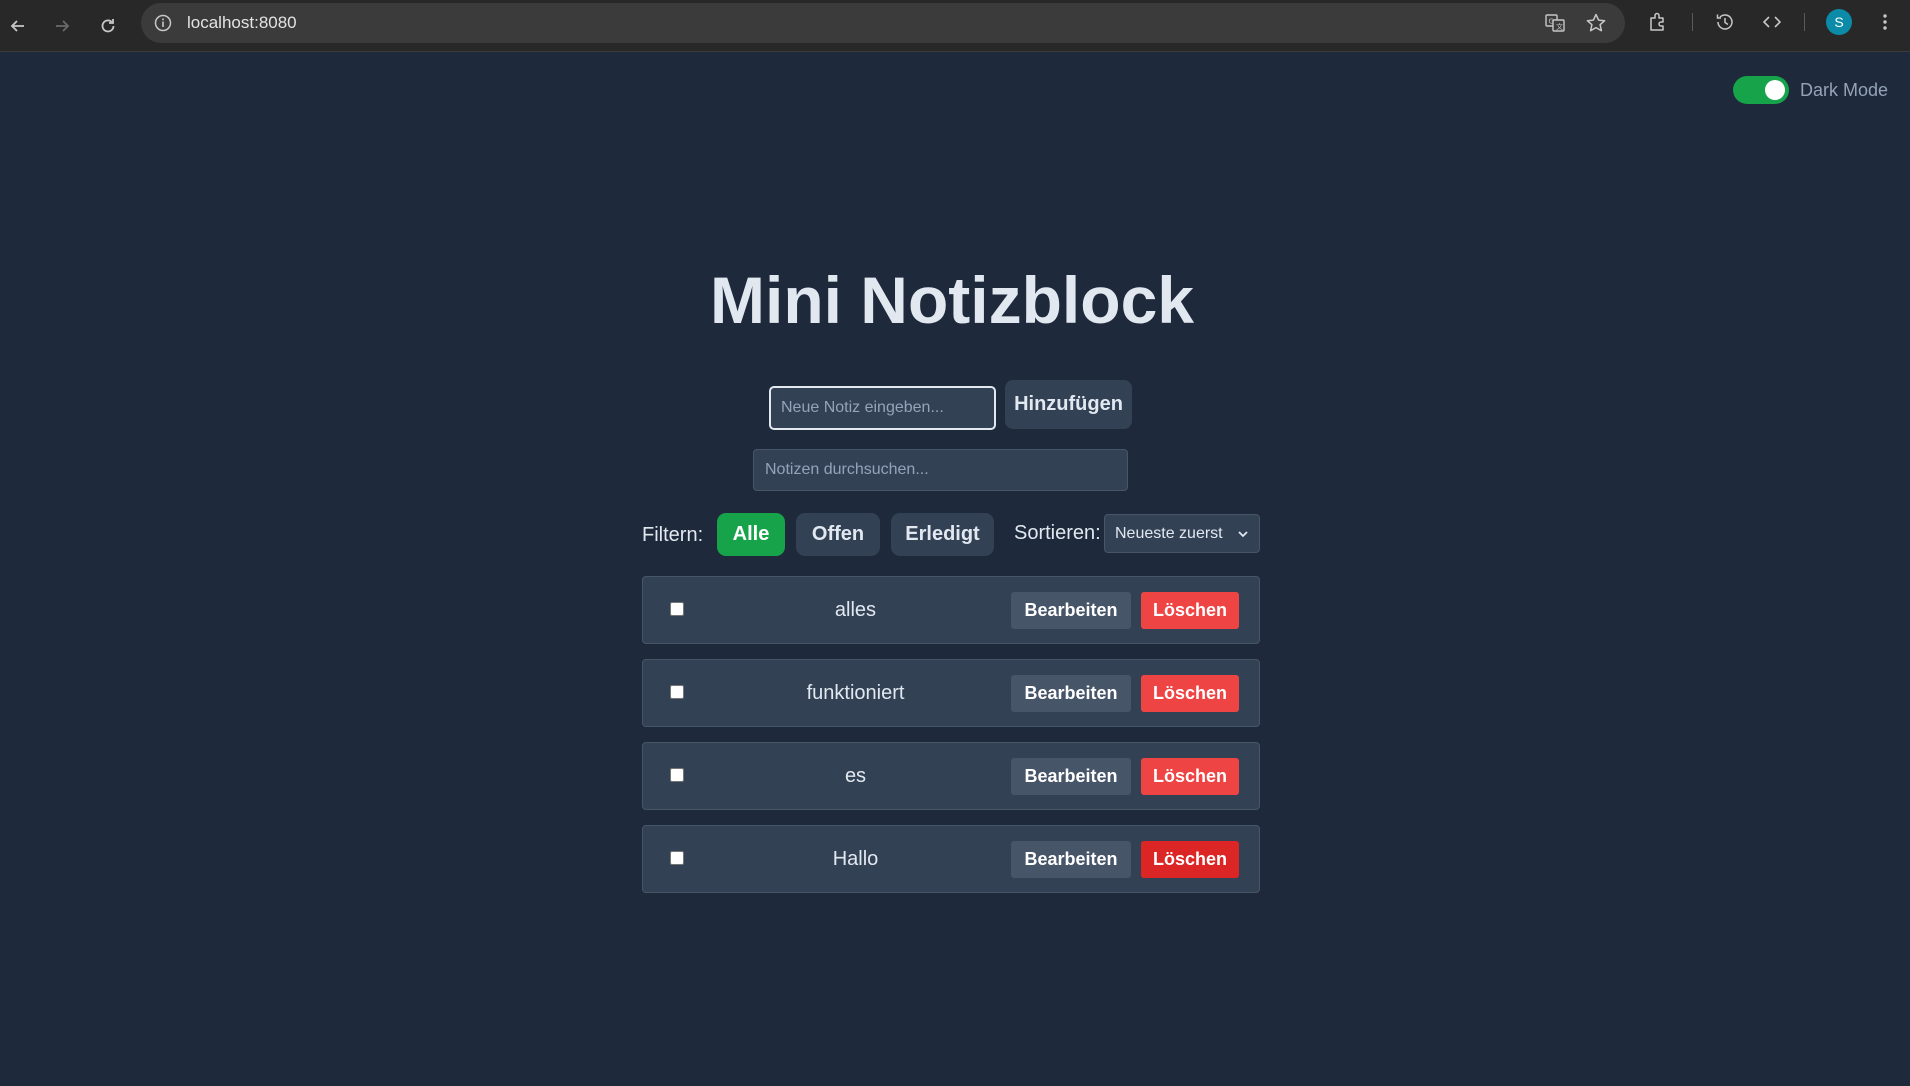 This screenshot has height=1086, width=1910. What do you see at coordinates (1551, 22) in the screenshot?
I see `svg-text: G` at bounding box center [1551, 22].